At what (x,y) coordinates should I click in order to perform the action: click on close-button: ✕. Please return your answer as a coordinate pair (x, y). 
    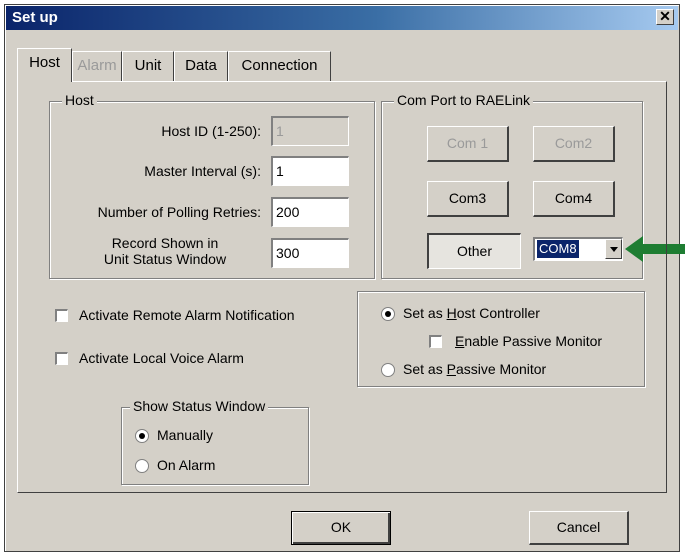
    Looking at the image, I should click on (665, 17).